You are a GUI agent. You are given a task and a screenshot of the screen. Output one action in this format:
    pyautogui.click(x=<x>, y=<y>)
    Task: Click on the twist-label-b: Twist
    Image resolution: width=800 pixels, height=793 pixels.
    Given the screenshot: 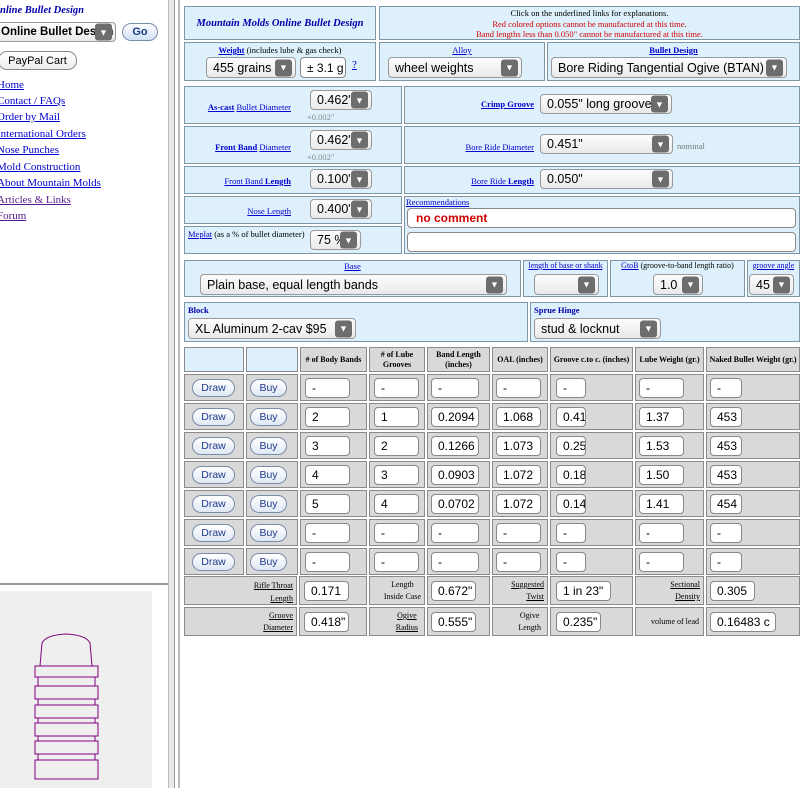 What is the action you would take?
    pyautogui.click(x=527, y=597)
    